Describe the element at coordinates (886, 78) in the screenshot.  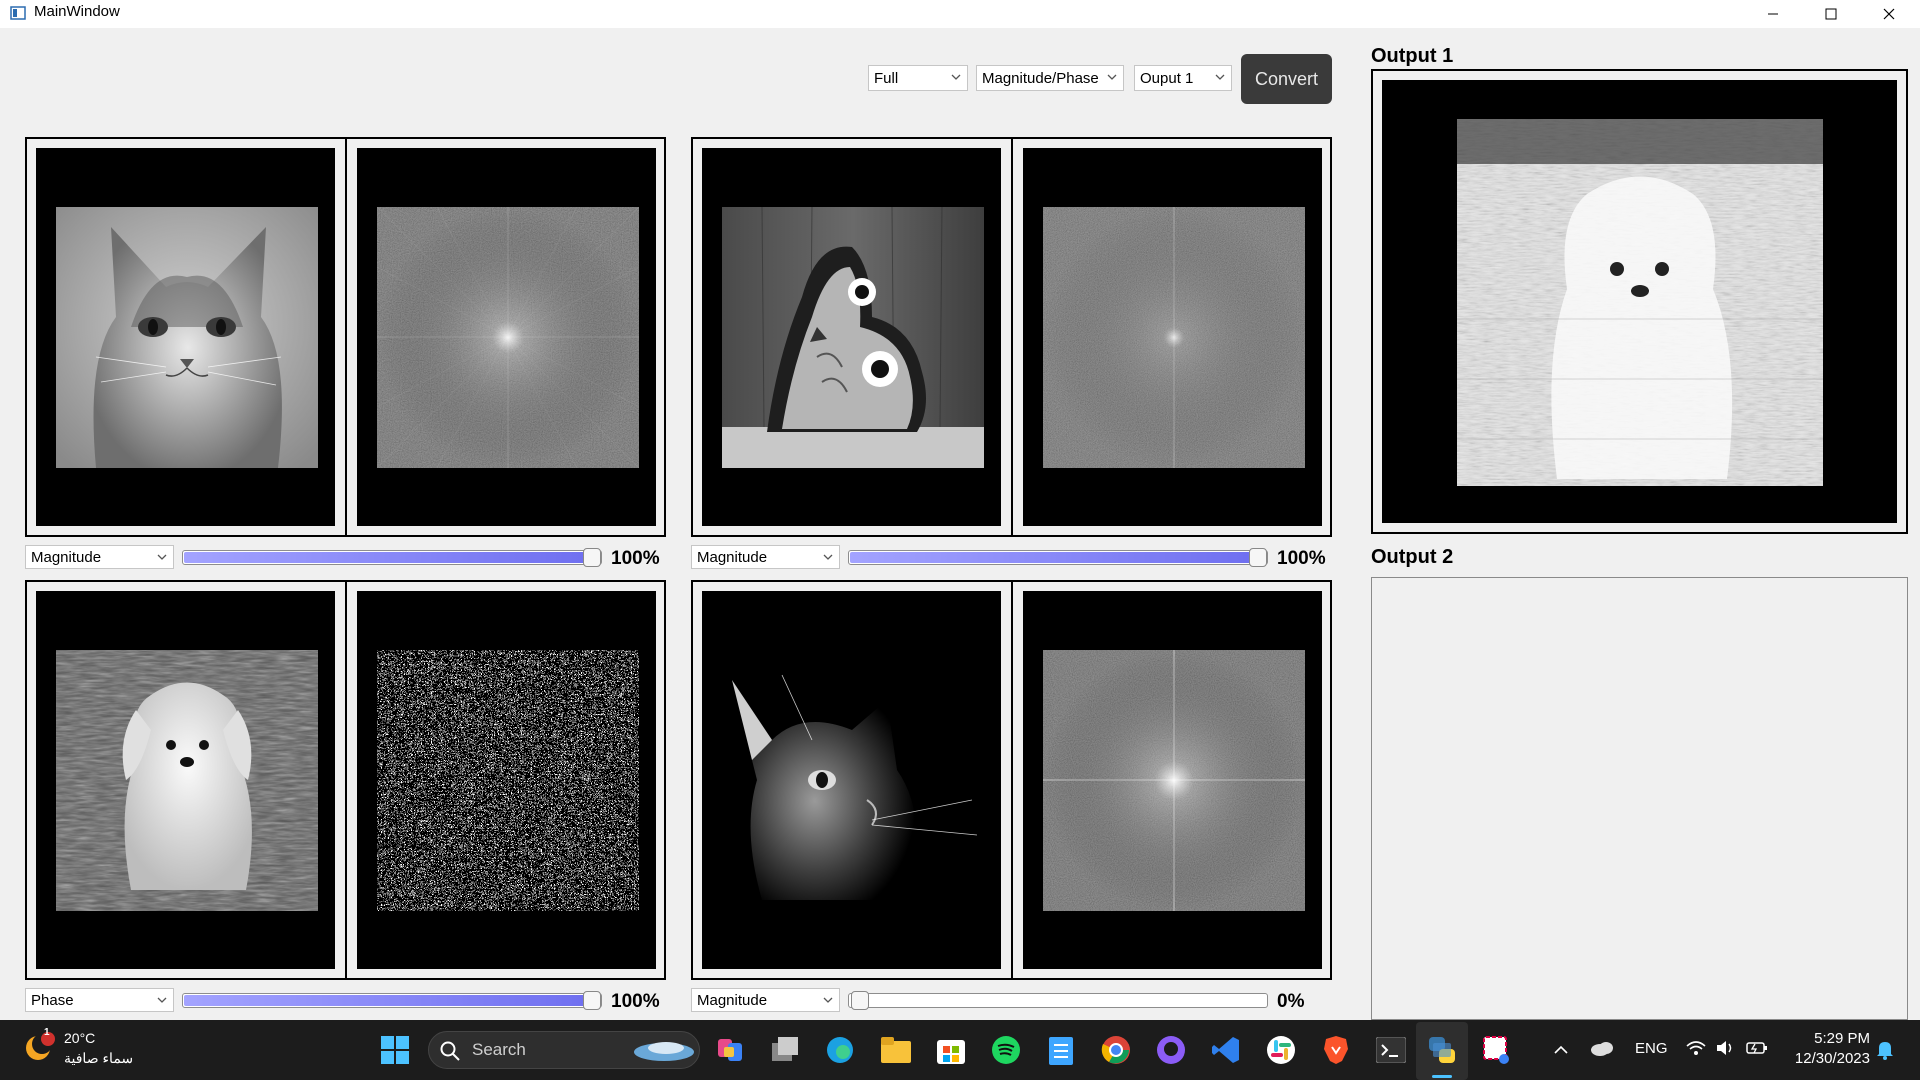
I see `mode-select-value: Full` at that location.